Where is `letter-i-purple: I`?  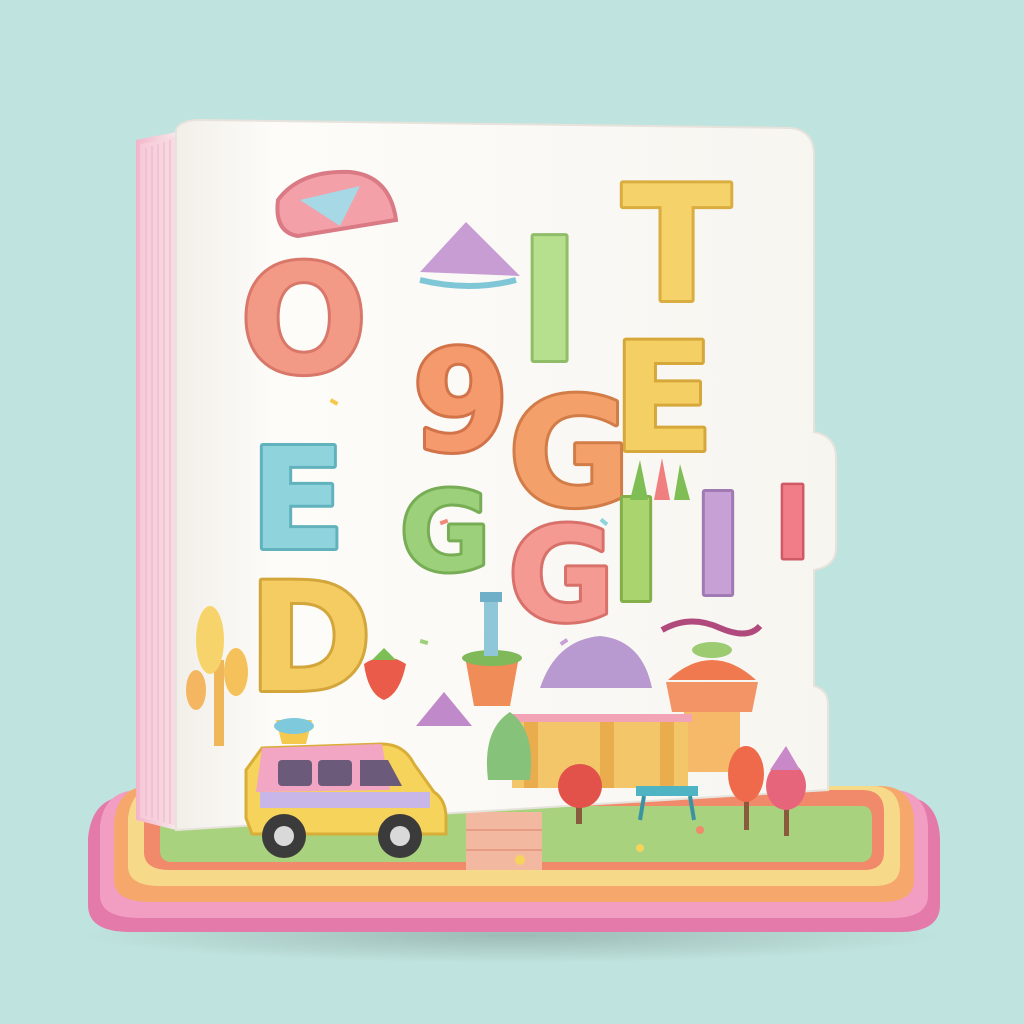 letter-i-purple: I is located at coordinates (718, 546).